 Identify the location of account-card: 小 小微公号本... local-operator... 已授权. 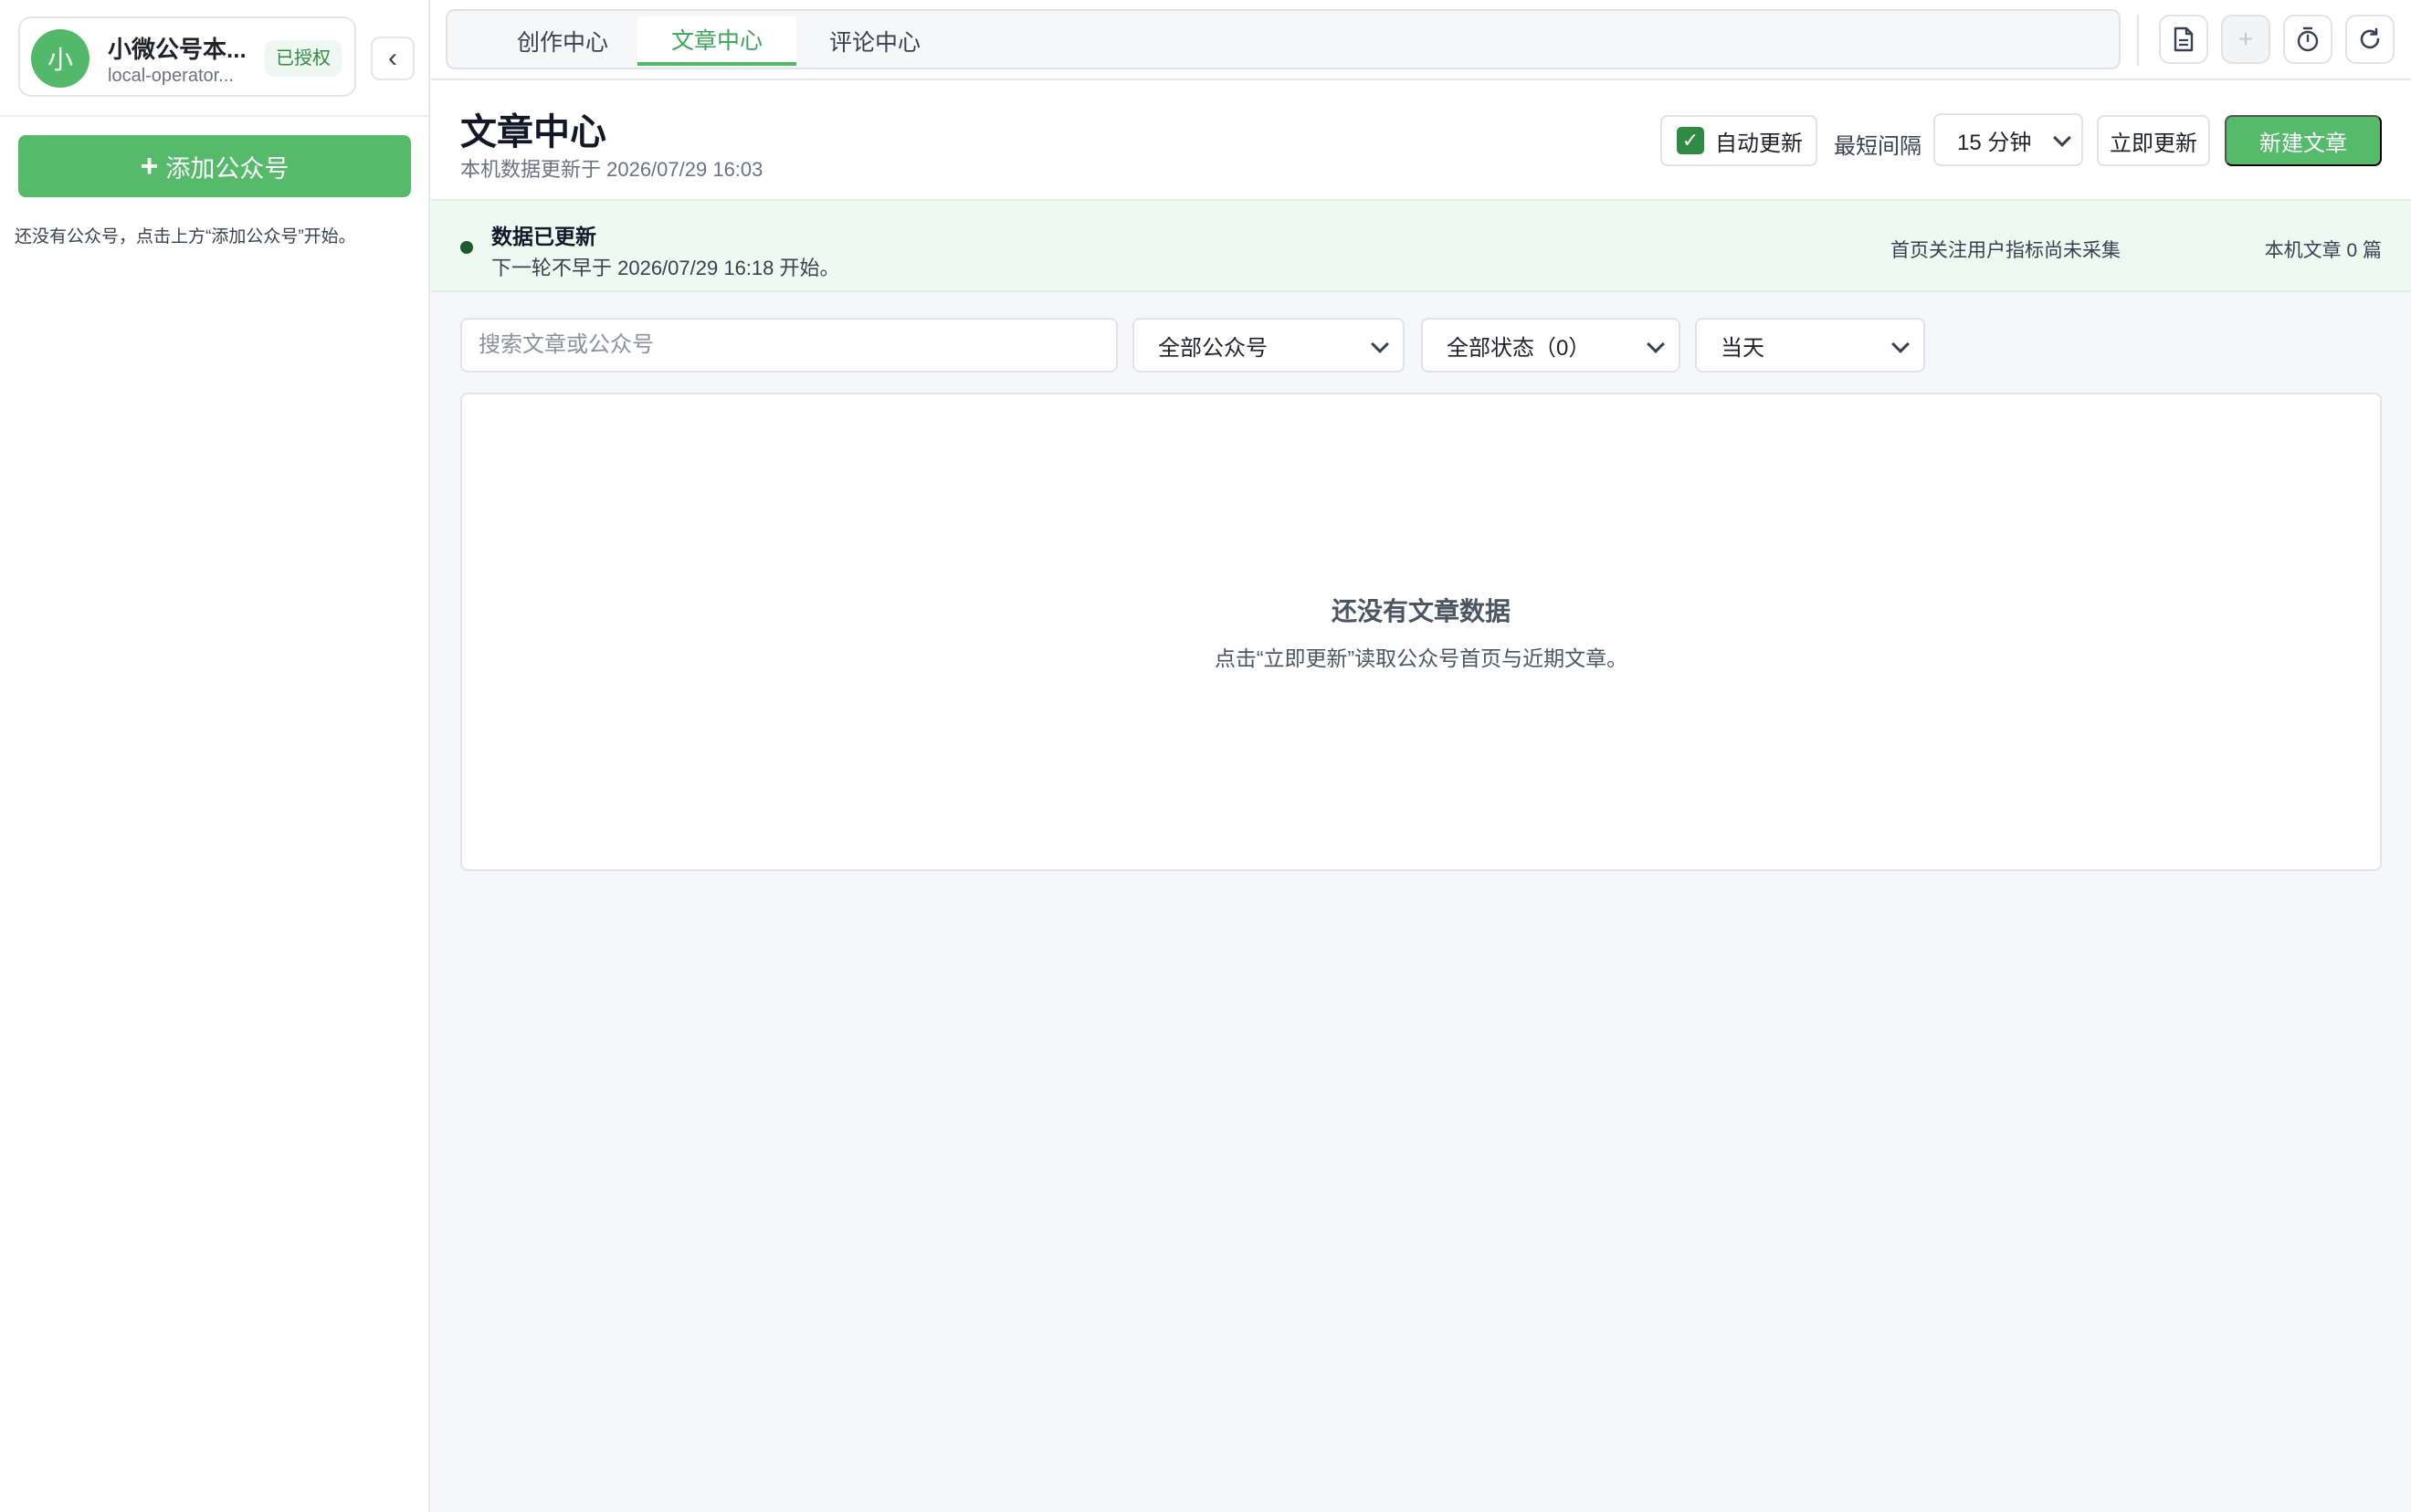
(187, 56).